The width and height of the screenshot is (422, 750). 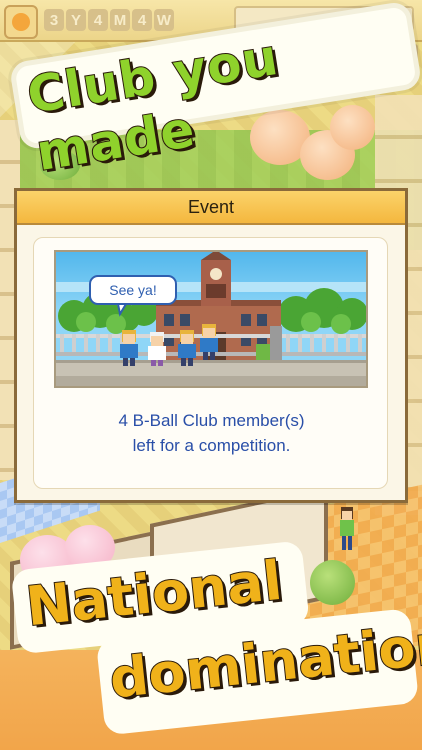 I want to click on date-char: 4, so click(x=98, y=20).